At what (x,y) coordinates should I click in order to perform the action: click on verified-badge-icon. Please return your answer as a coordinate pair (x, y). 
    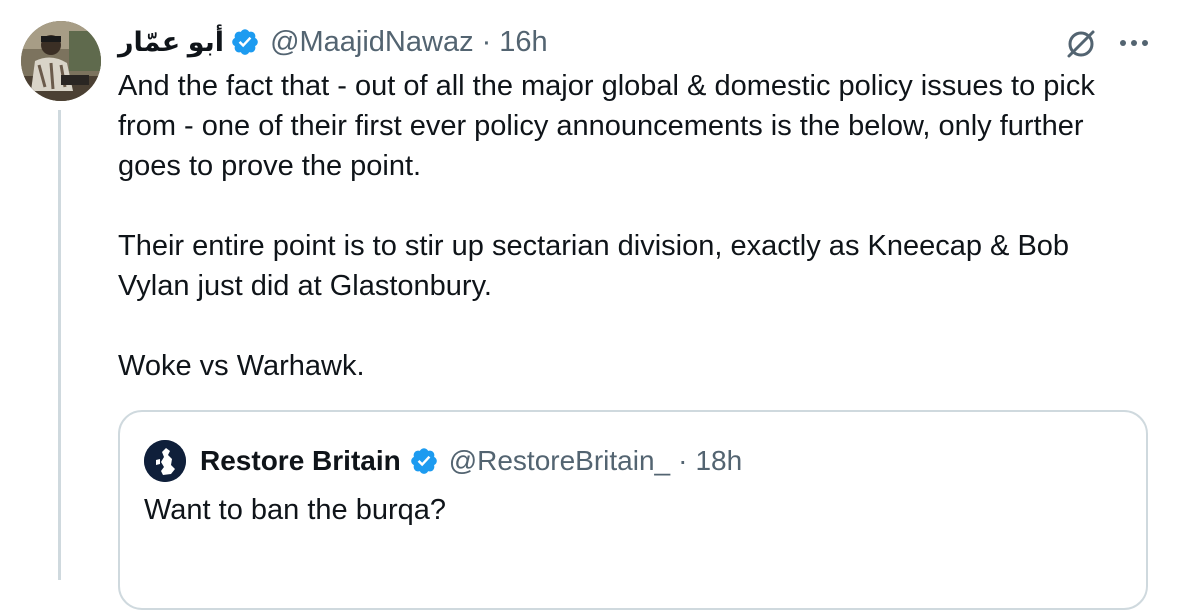
    Looking at the image, I should click on (245, 42).